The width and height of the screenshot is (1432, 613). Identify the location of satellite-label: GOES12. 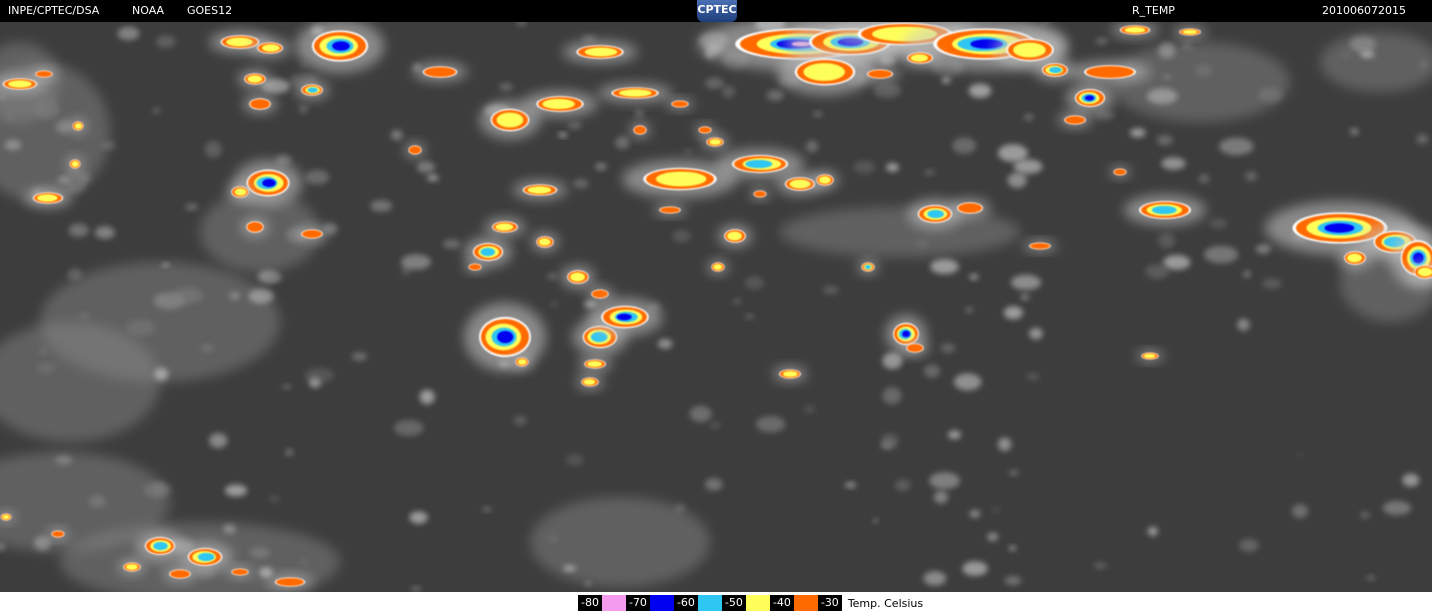
(210, 10).